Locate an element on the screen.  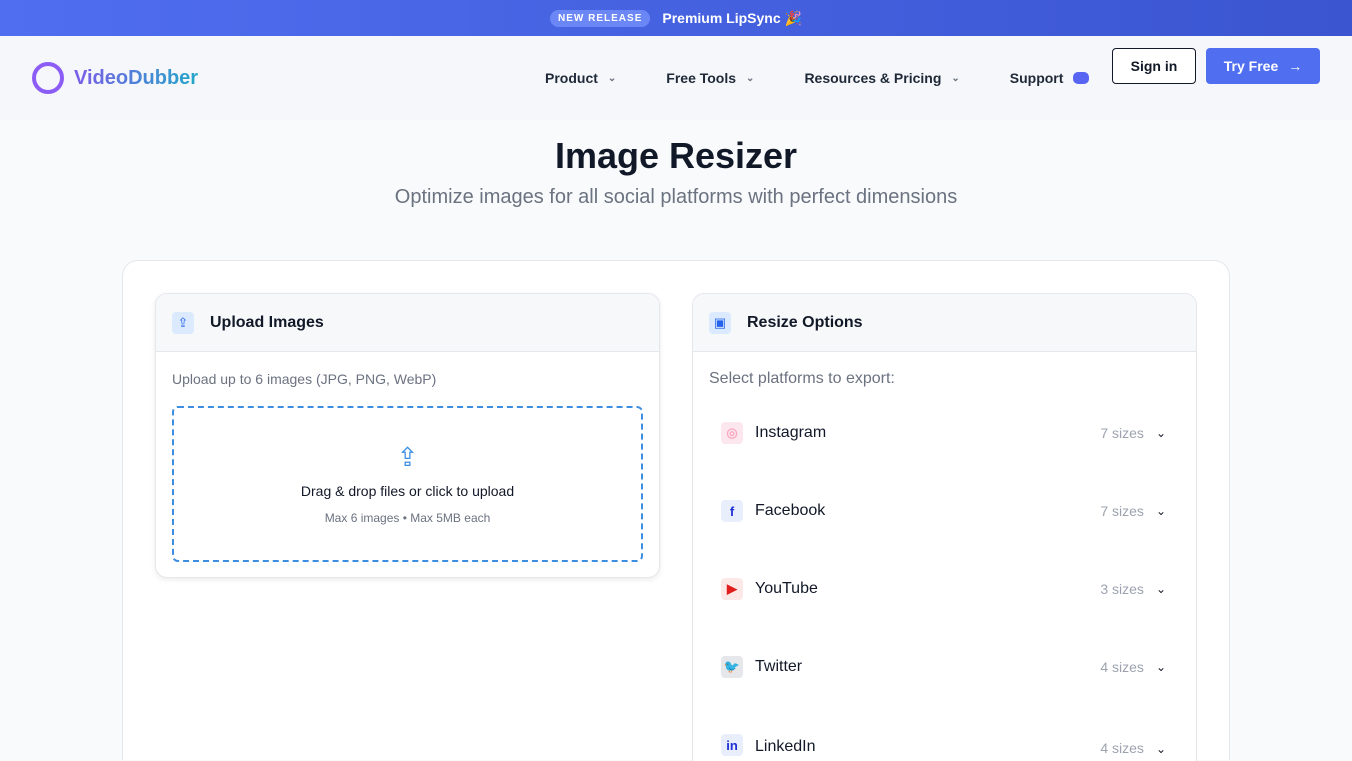
platform-row-facebook: f Facebook 7 sizes ⌄ is located at coordinates (944, 511).